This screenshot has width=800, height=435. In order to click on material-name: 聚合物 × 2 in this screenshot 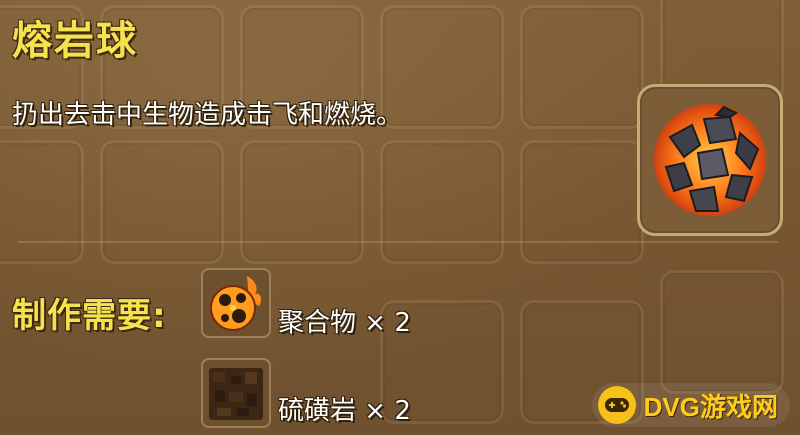, I will do `click(344, 320)`.